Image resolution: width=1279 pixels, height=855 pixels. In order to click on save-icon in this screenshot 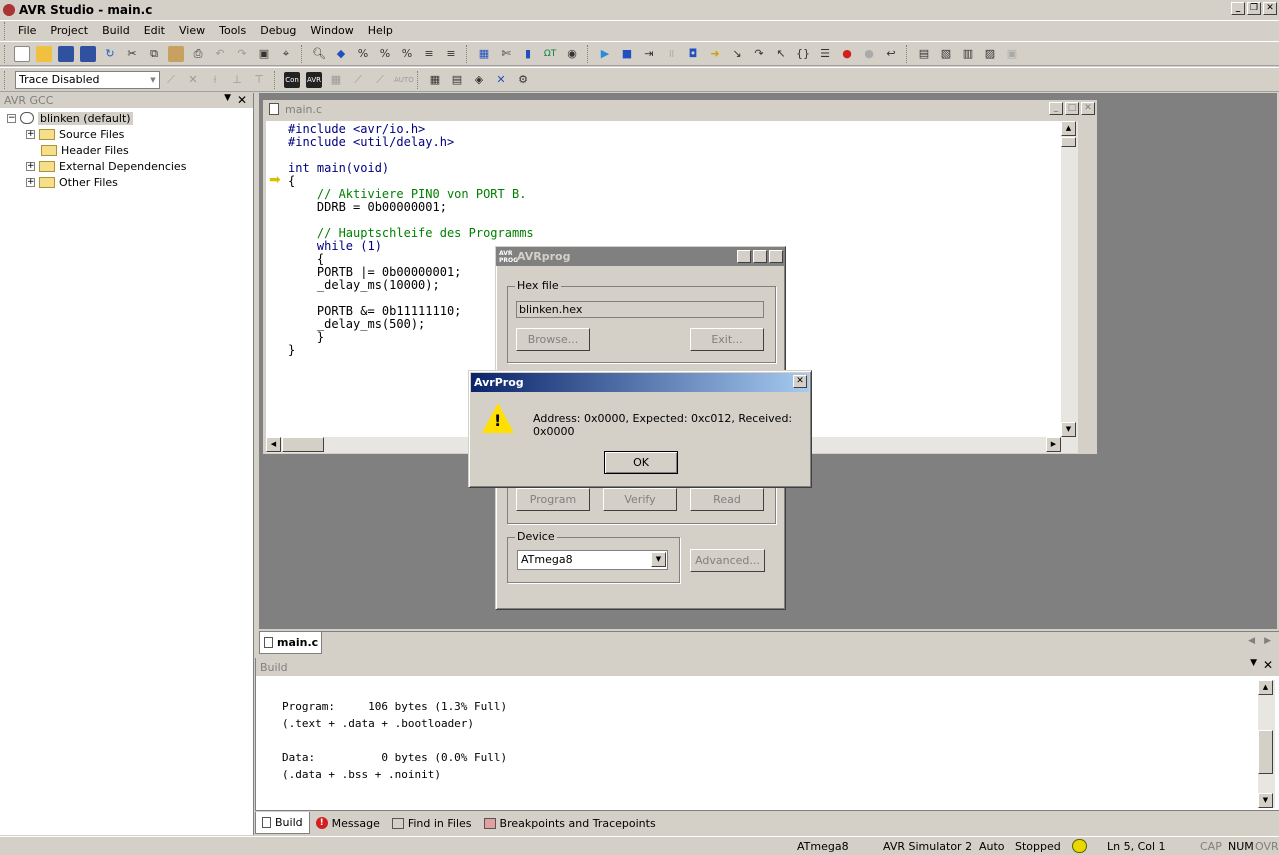, I will do `click(66, 53)`.